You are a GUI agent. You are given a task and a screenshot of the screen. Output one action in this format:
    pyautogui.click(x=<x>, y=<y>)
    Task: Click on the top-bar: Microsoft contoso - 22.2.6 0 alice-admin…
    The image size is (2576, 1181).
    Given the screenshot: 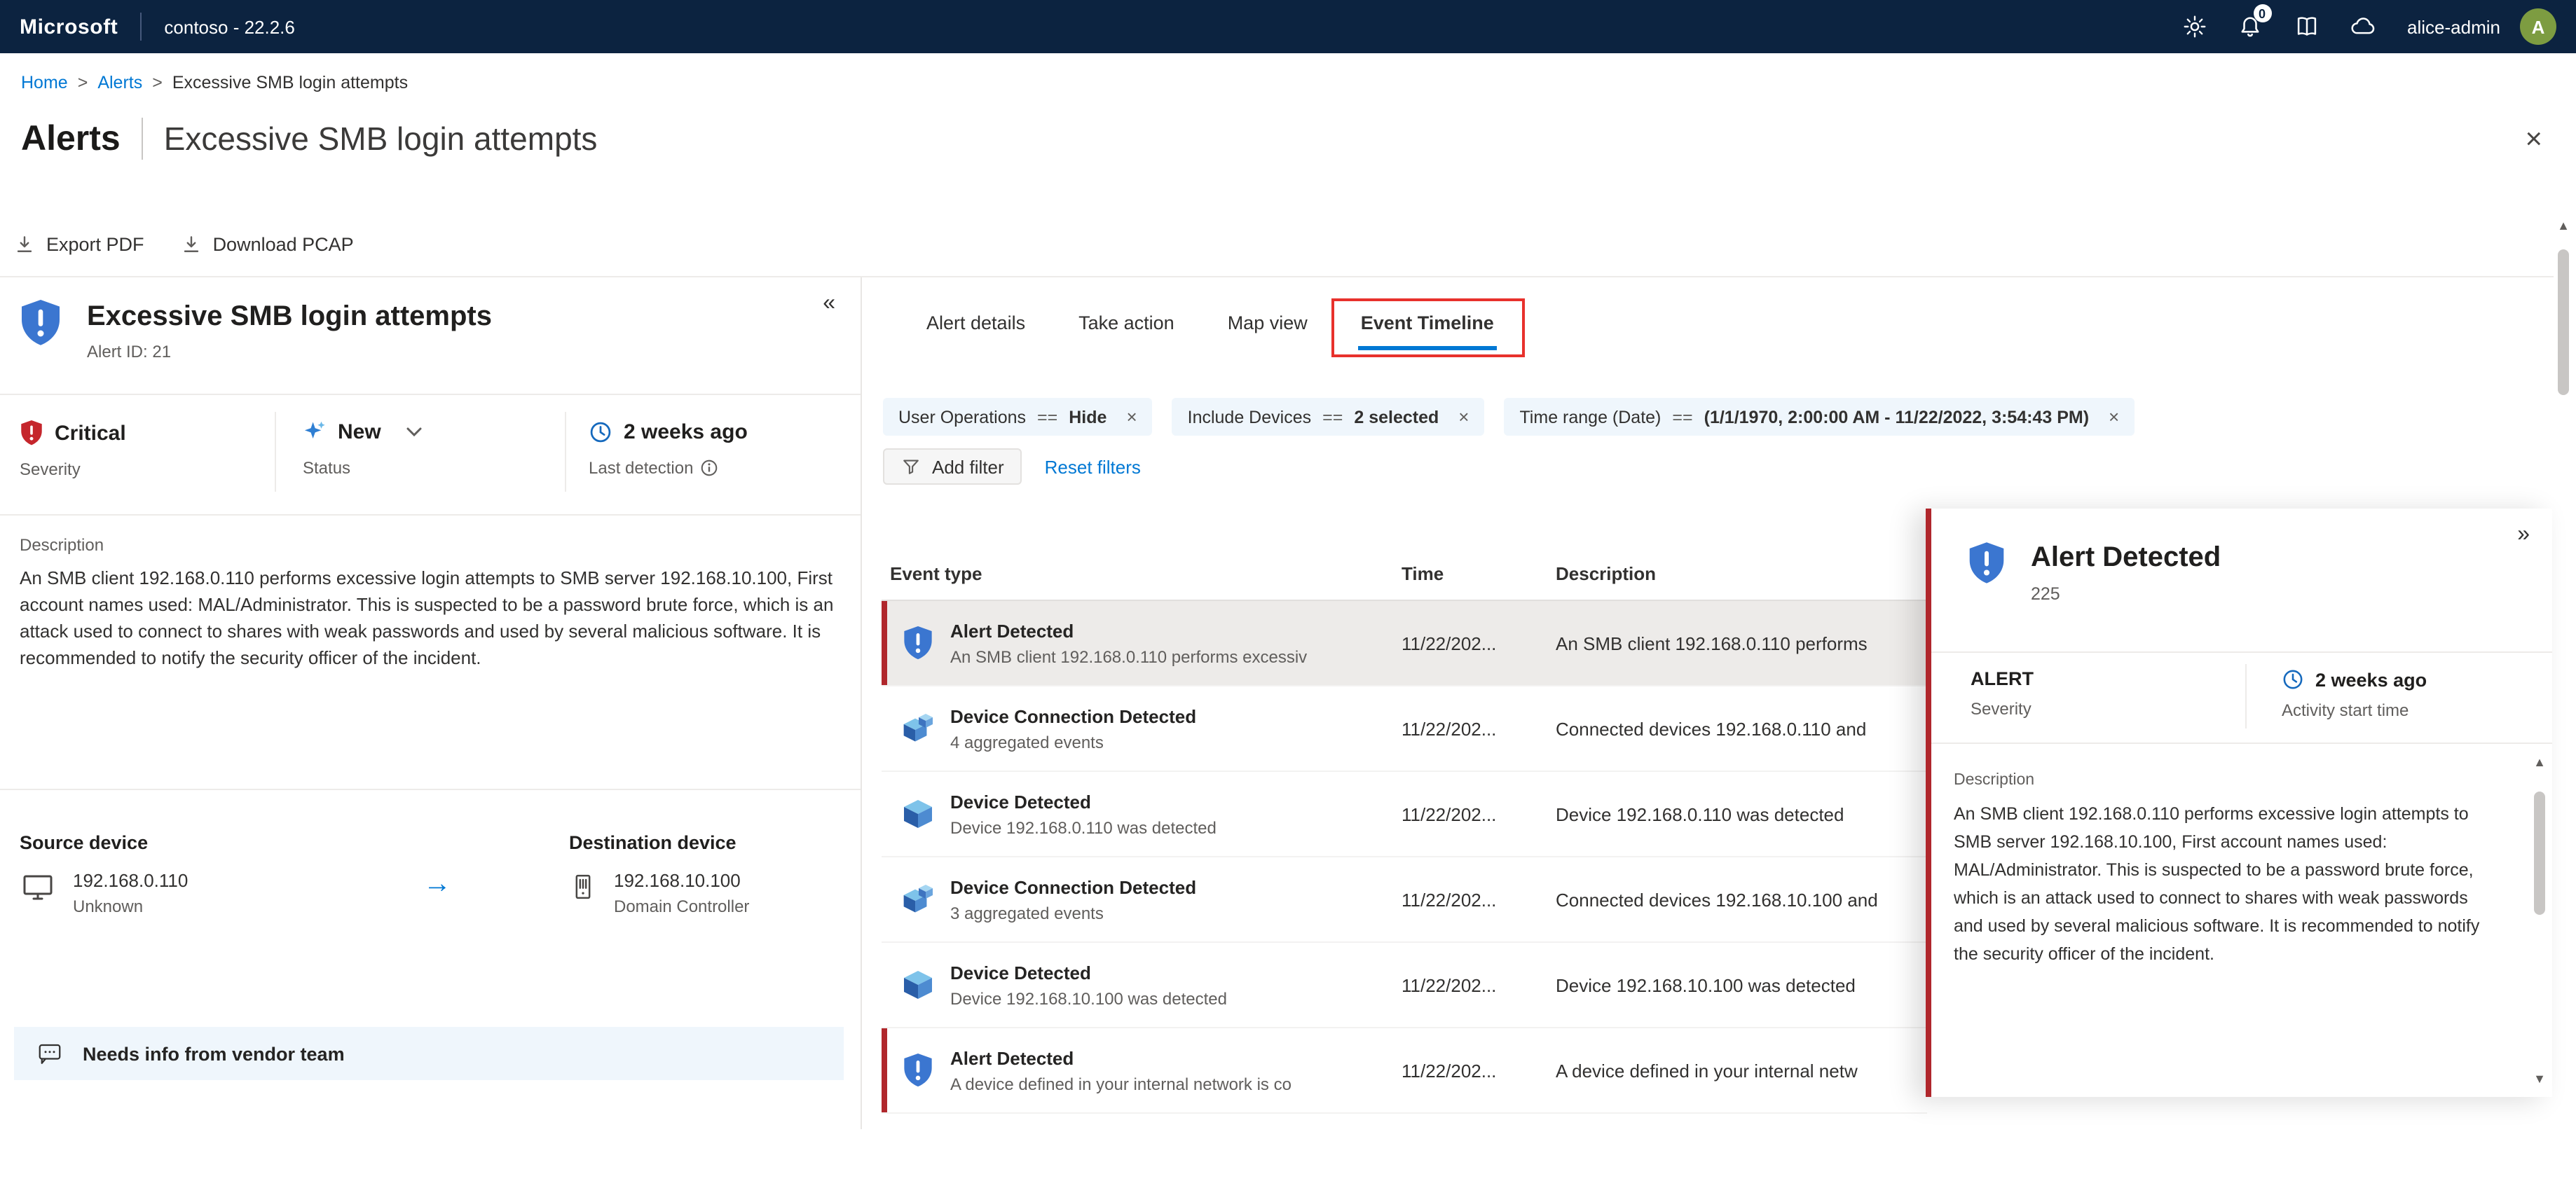 What is the action you would take?
    pyautogui.click(x=1288, y=26)
    